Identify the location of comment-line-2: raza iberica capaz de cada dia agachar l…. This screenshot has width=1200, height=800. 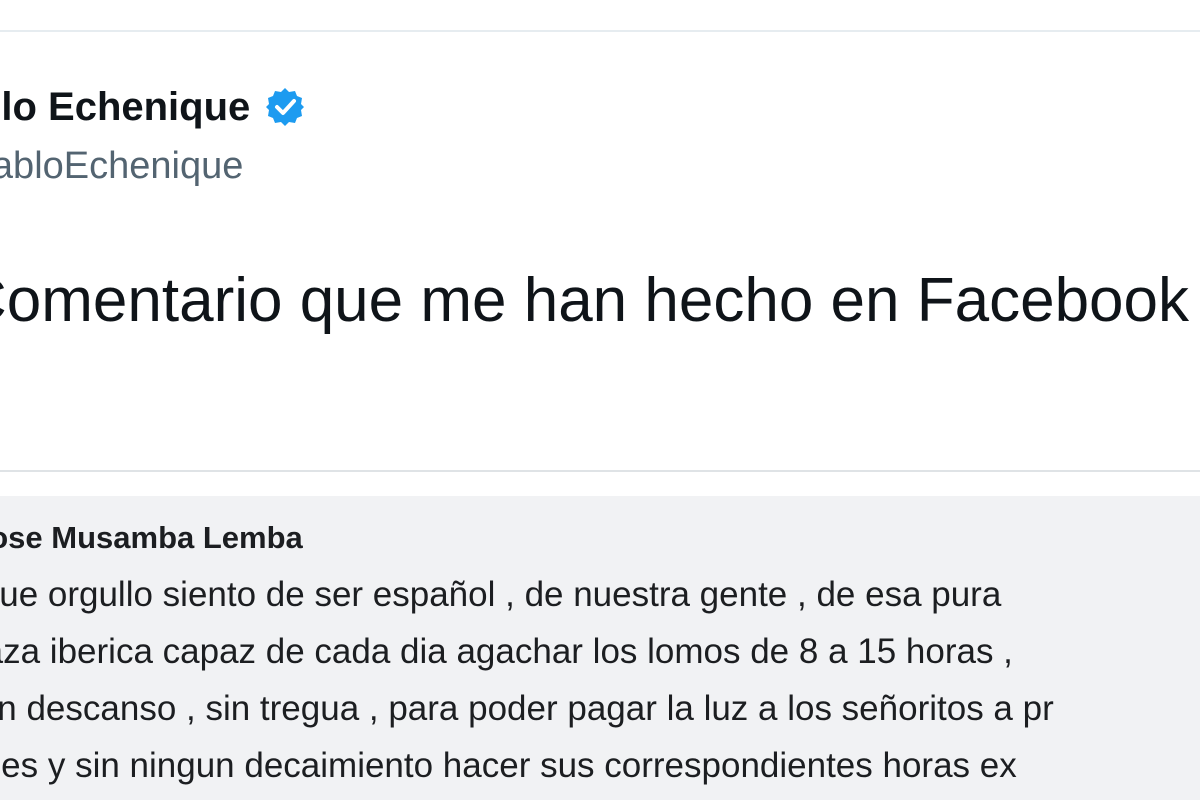
(506, 651).